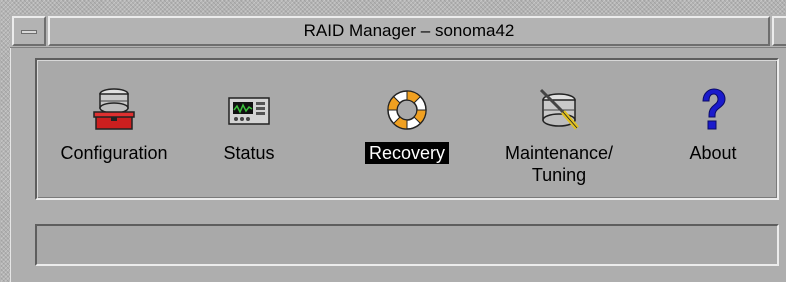  Describe the element at coordinates (409, 31) in the screenshot. I see `window-title: RAID Manager – sonoma42` at that location.